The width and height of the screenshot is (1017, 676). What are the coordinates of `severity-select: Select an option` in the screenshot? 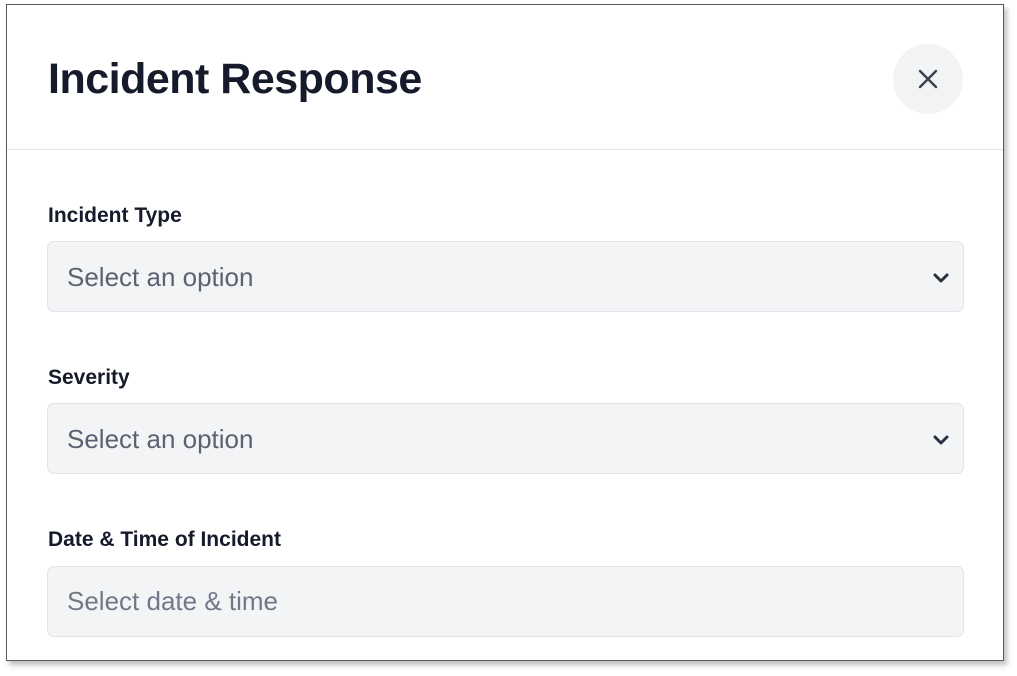 It's located at (505, 438).